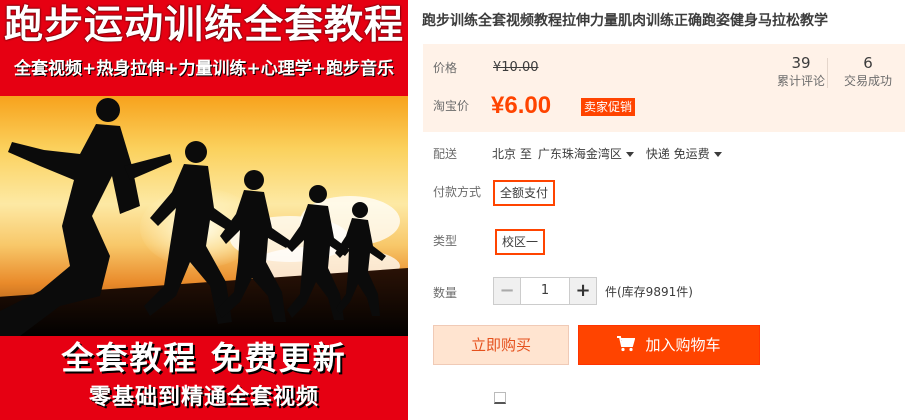 Image resolution: width=907 pixels, height=420 pixels. I want to click on shipping-label: 配送, so click(445, 154).